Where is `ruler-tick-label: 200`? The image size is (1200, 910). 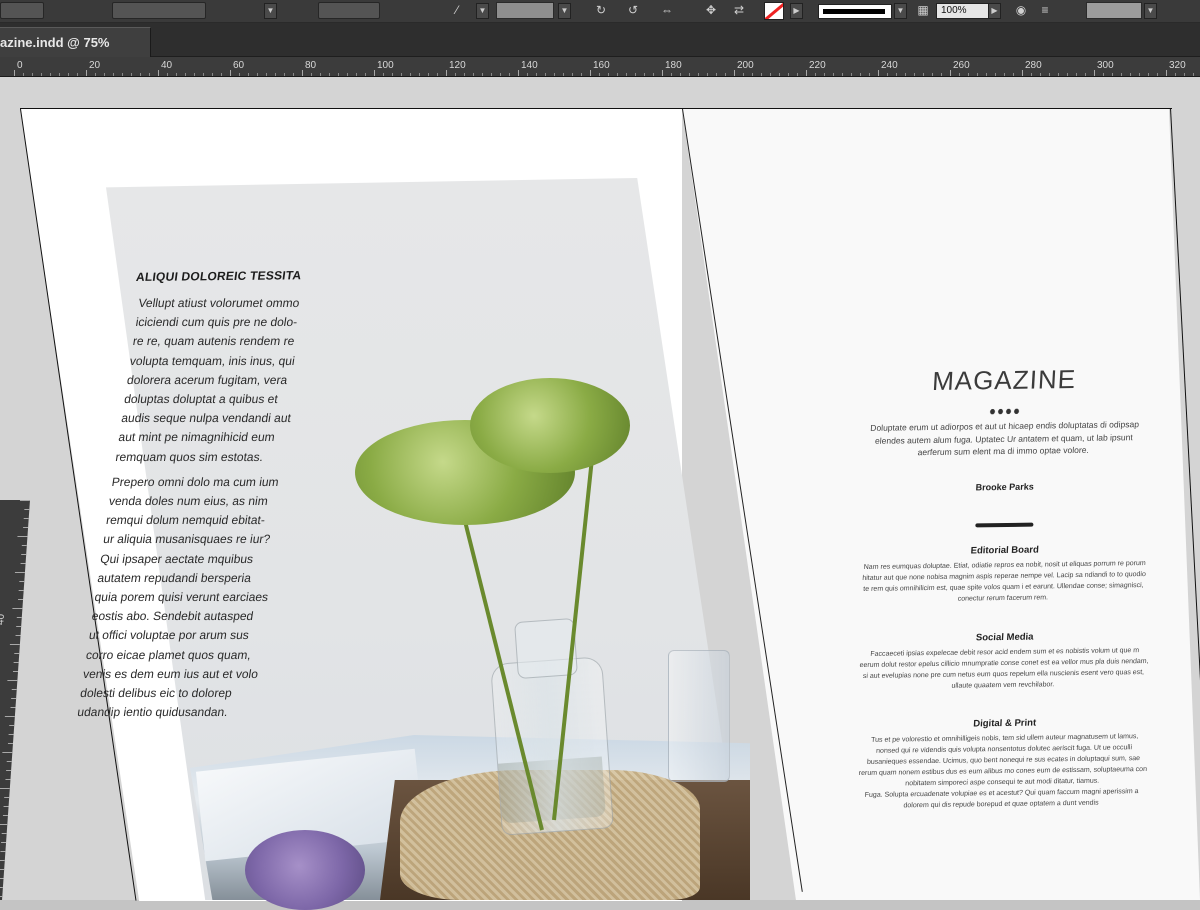 ruler-tick-label: 200 is located at coordinates (745, 65).